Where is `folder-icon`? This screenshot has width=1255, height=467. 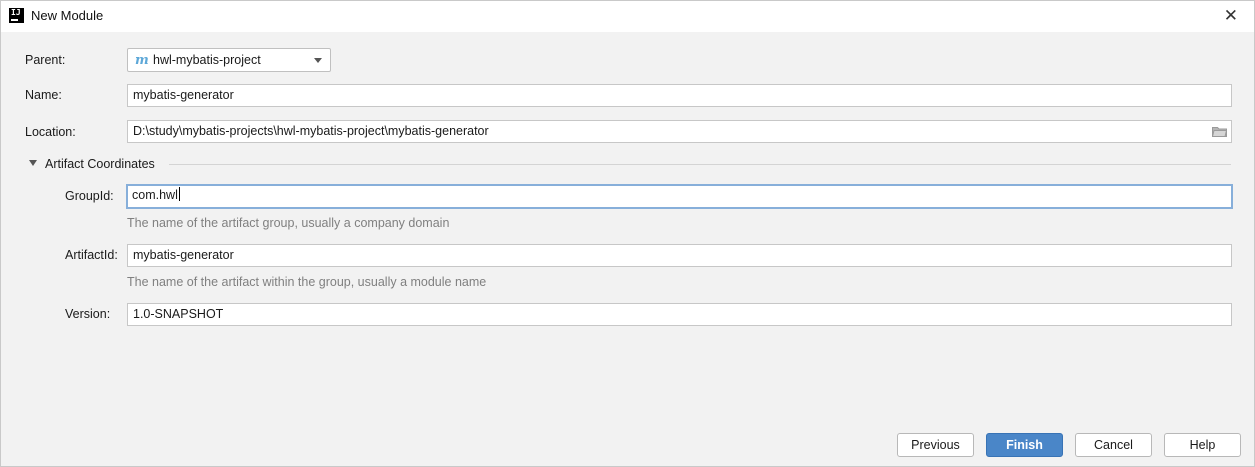 folder-icon is located at coordinates (1219, 131).